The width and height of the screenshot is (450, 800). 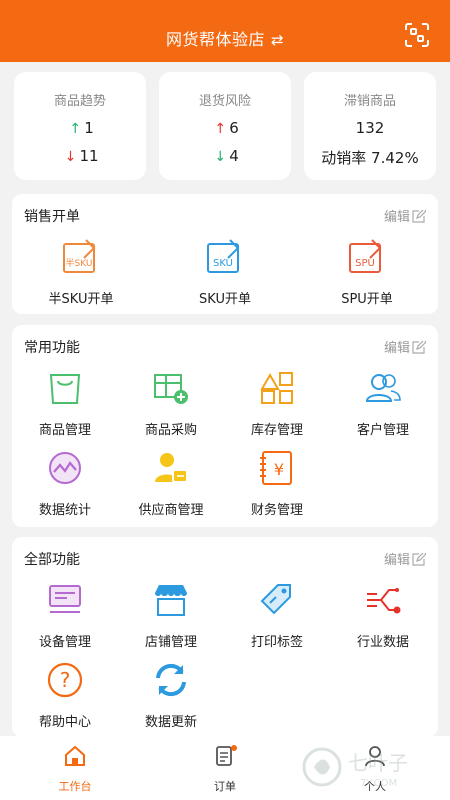 I want to click on stat-card-slow-moving: 滞销商品 132 动销率 7.42%, so click(x=370, y=126).